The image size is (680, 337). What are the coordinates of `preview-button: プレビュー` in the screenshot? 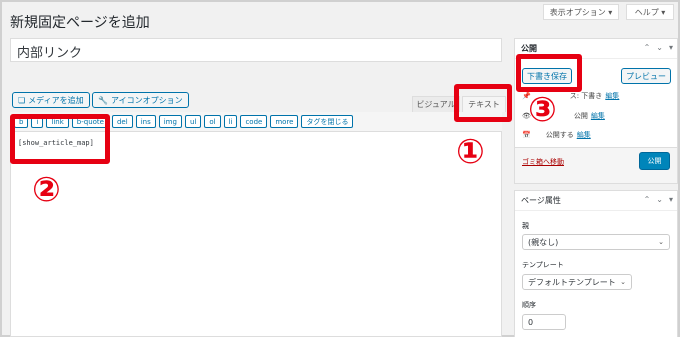 It's located at (646, 76).